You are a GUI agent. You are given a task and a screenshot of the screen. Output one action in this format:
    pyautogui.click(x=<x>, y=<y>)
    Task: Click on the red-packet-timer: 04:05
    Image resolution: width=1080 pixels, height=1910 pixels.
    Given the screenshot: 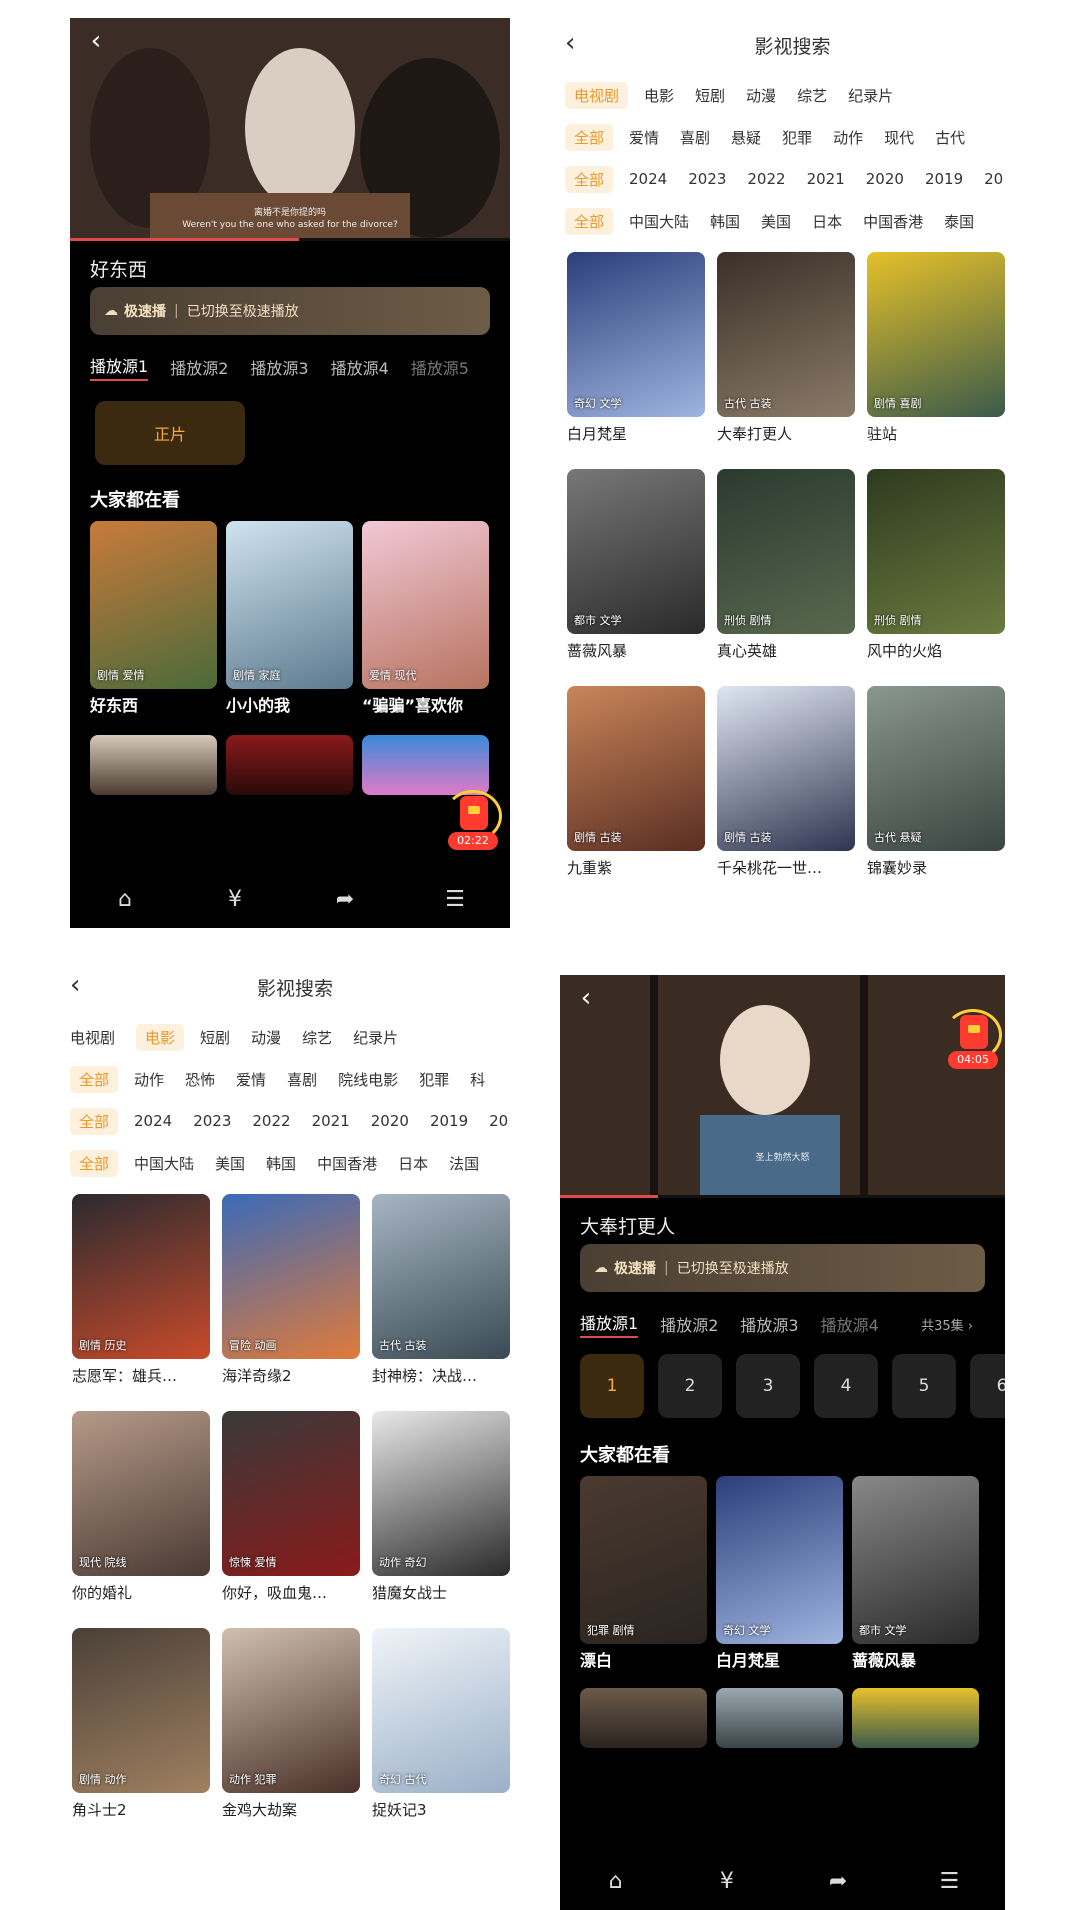 What is the action you would take?
    pyautogui.click(x=973, y=1043)
    